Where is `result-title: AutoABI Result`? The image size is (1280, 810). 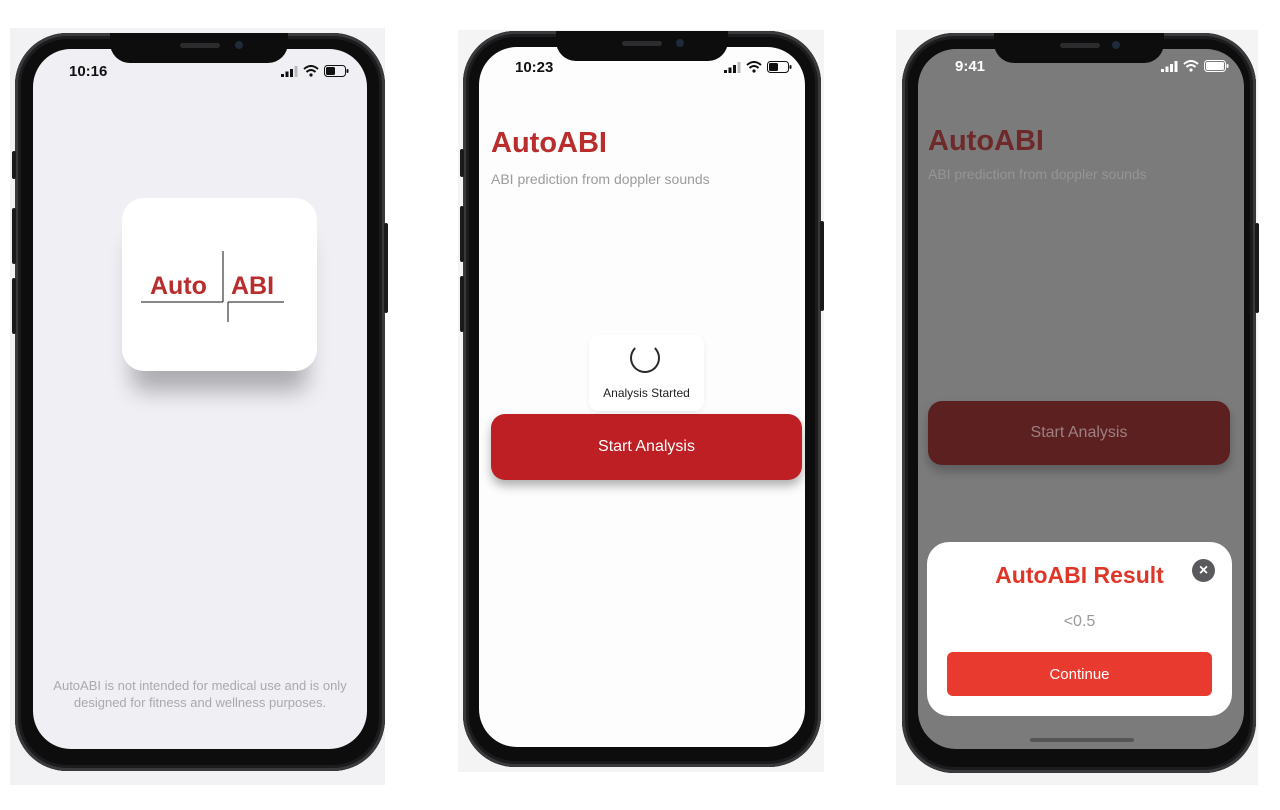 result-title: AutoABI Result is located at coordinates (1079, 575).